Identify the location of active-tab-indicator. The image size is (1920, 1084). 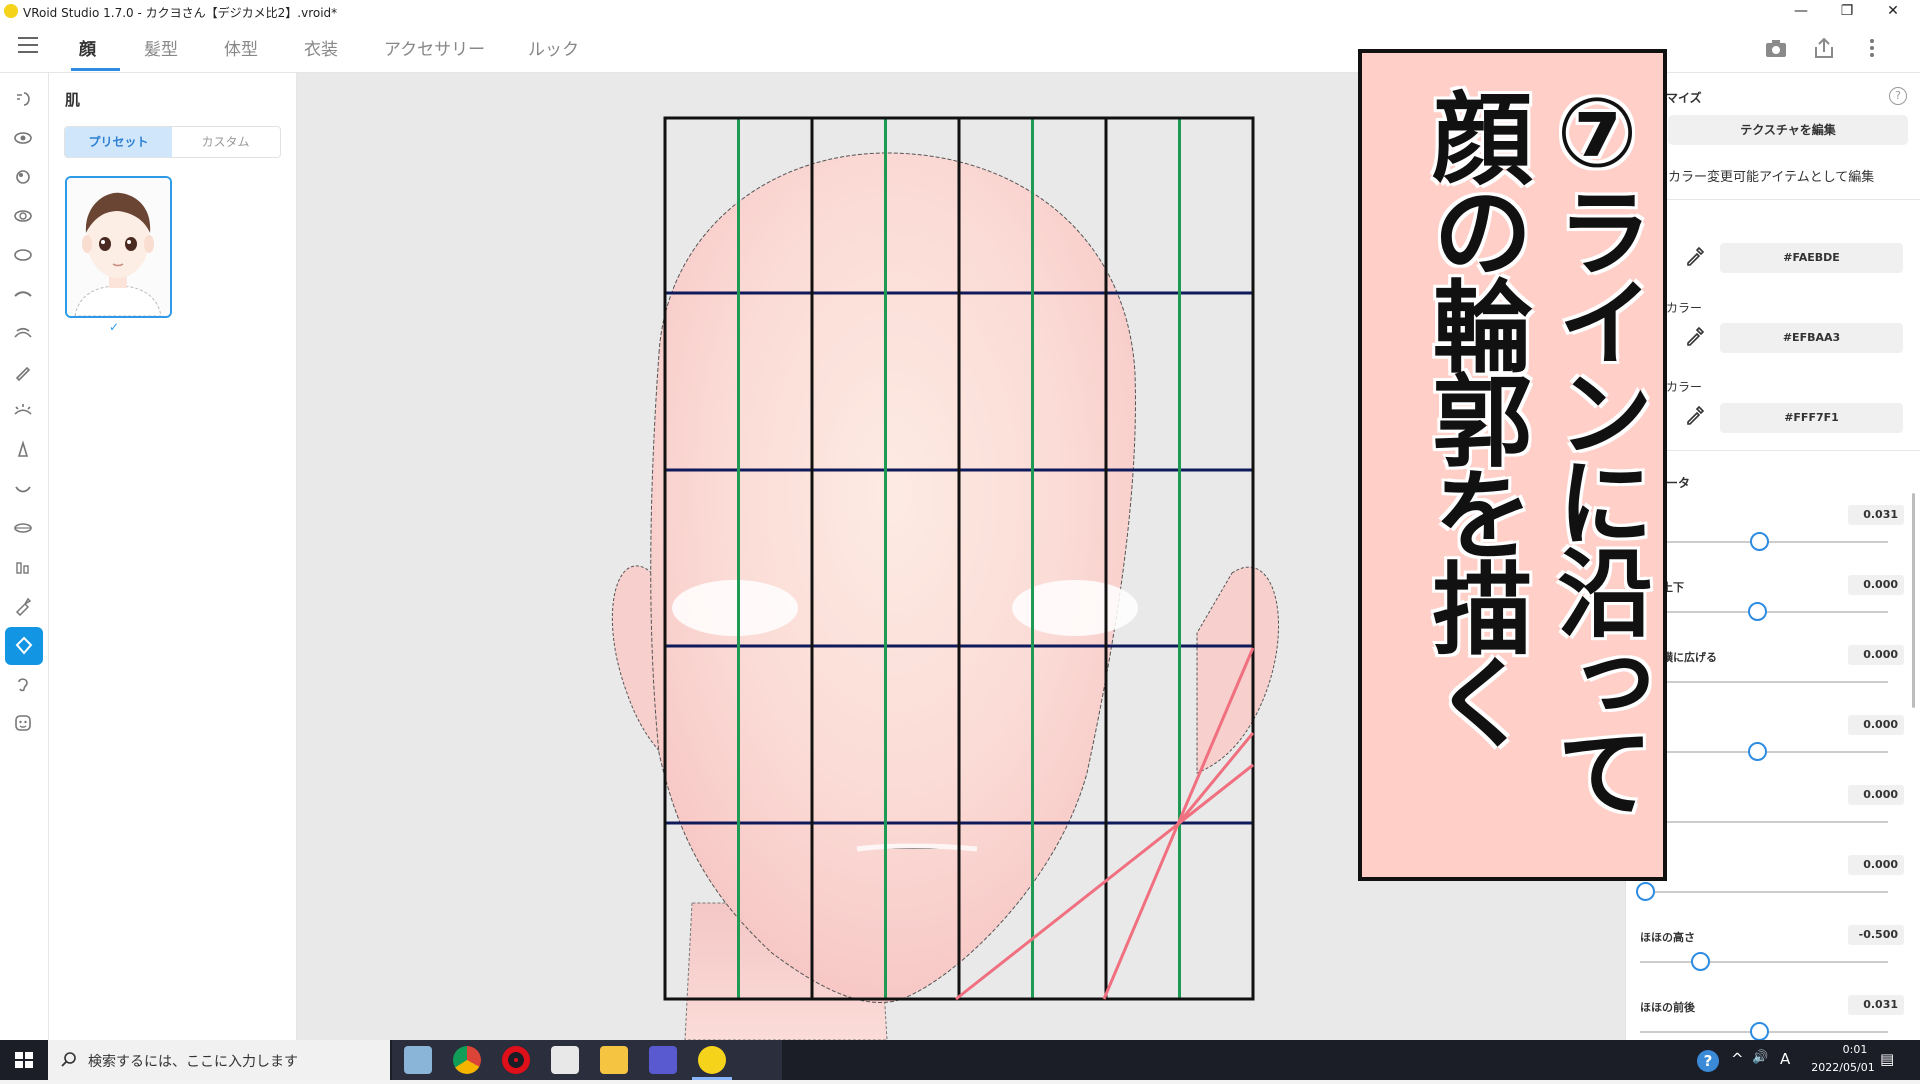
(95, 69).